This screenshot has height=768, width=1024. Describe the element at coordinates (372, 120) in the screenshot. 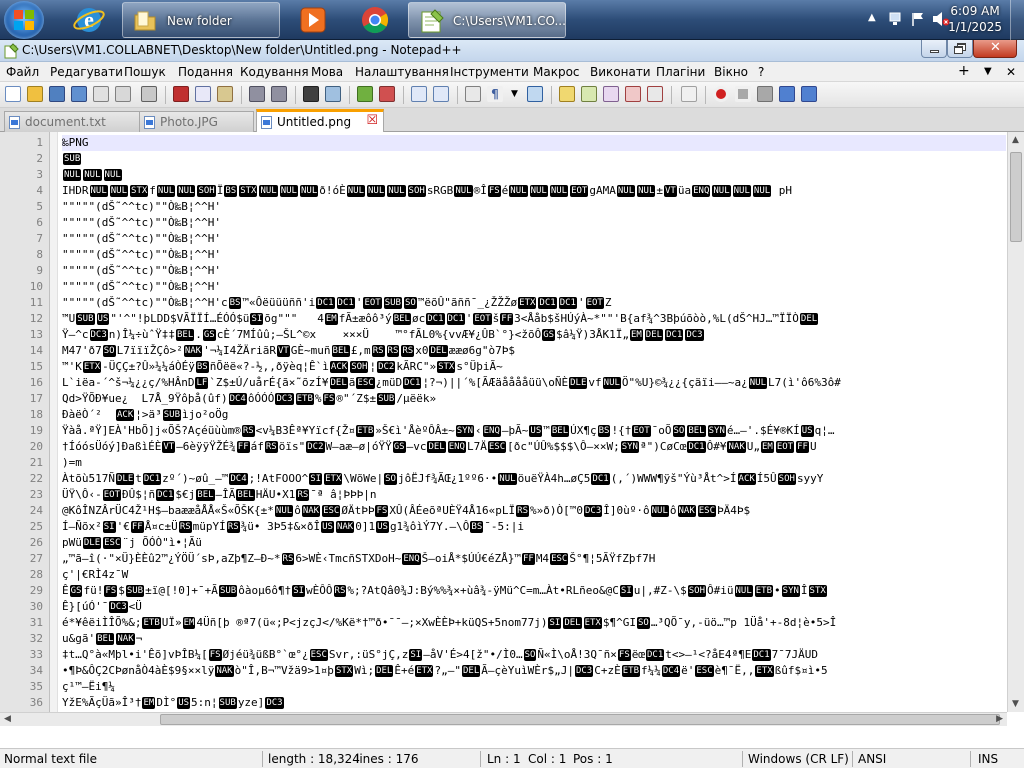

I see `close-tab-icon: ☒` at that location.